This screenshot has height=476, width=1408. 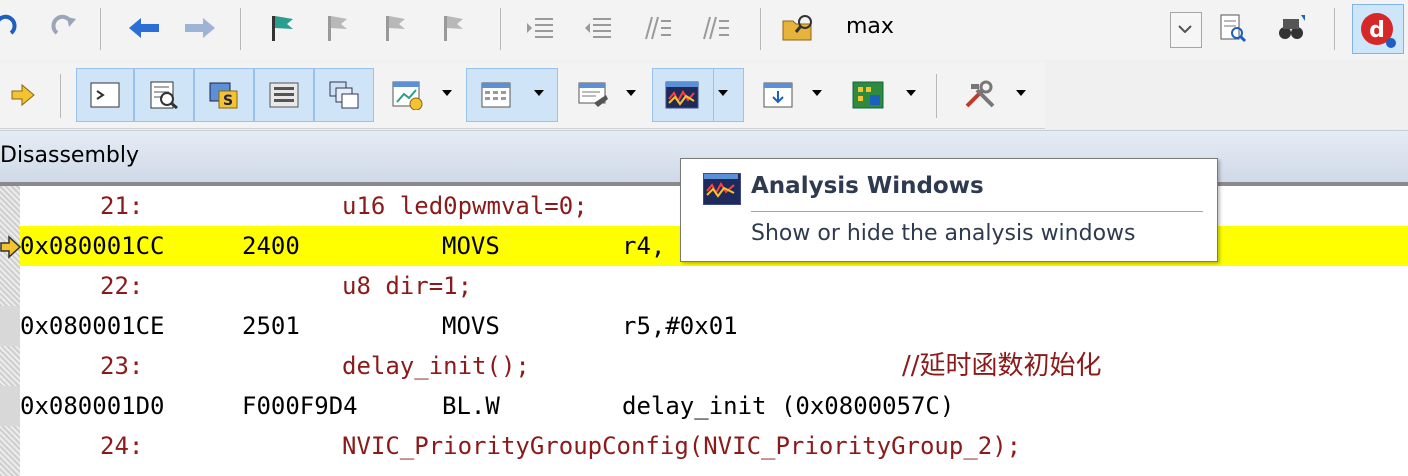 What do you see at coordinates (465, 206) in the screenshot?
I see `source-code: u16 led0pwmval=0;` at bounding box center [465, 206].